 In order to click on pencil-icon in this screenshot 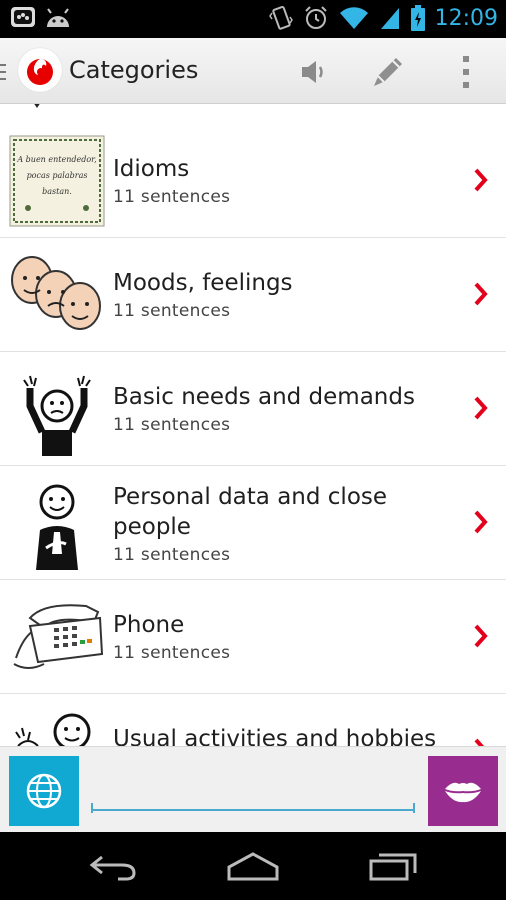, I will do `click(388, 72)`.